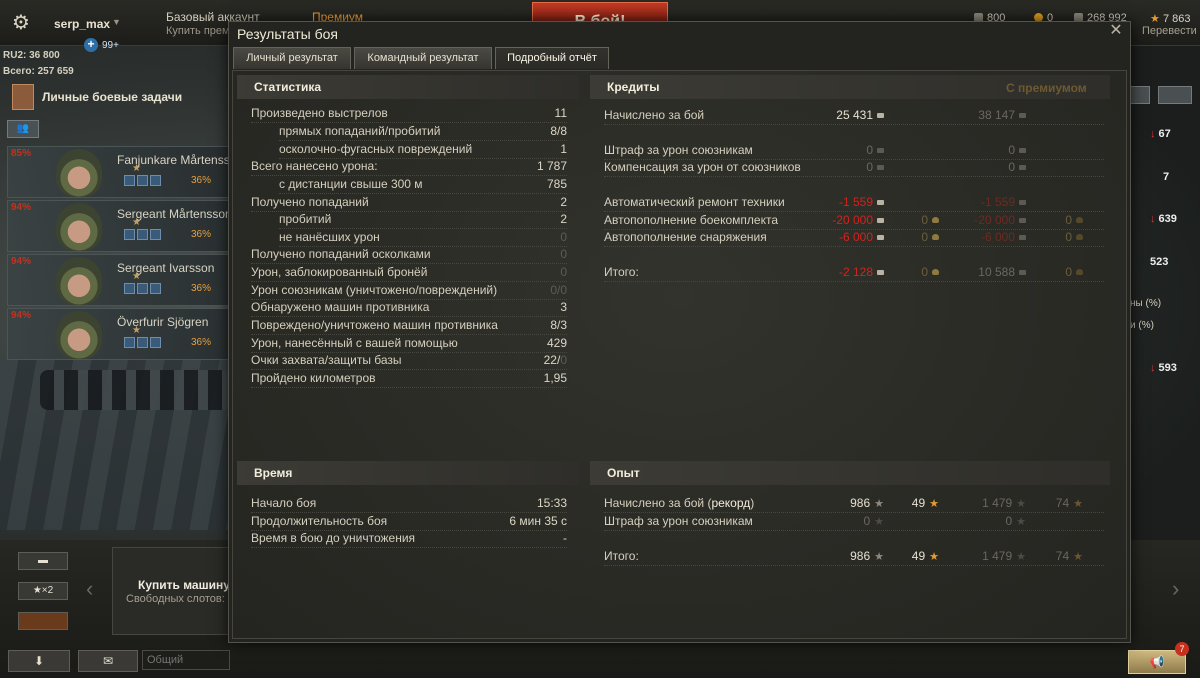  Describe the element at coordinates (23, 129) in the screenshot. I see `crew-toggle-button: 👥` at that location.